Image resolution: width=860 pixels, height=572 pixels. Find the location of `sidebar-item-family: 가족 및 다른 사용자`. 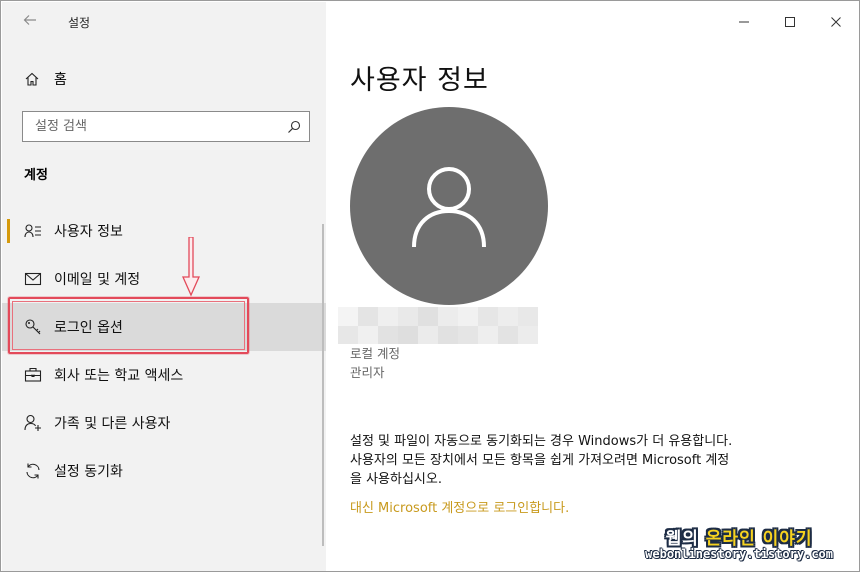

sidebar-item-family: 가족 및 다른 사용자 is located at coordinates (164, 423).